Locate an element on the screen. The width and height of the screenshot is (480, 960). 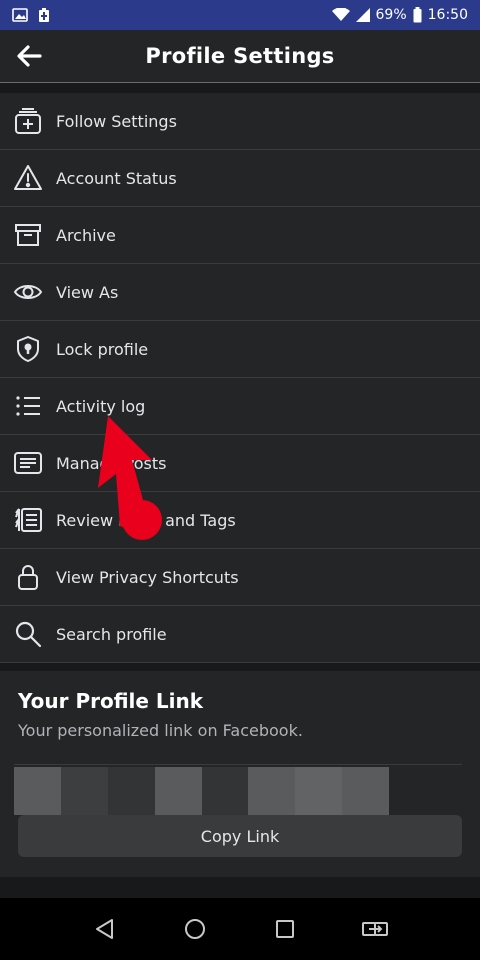
menu-item-label: View As is located at coordinates (87, 292).